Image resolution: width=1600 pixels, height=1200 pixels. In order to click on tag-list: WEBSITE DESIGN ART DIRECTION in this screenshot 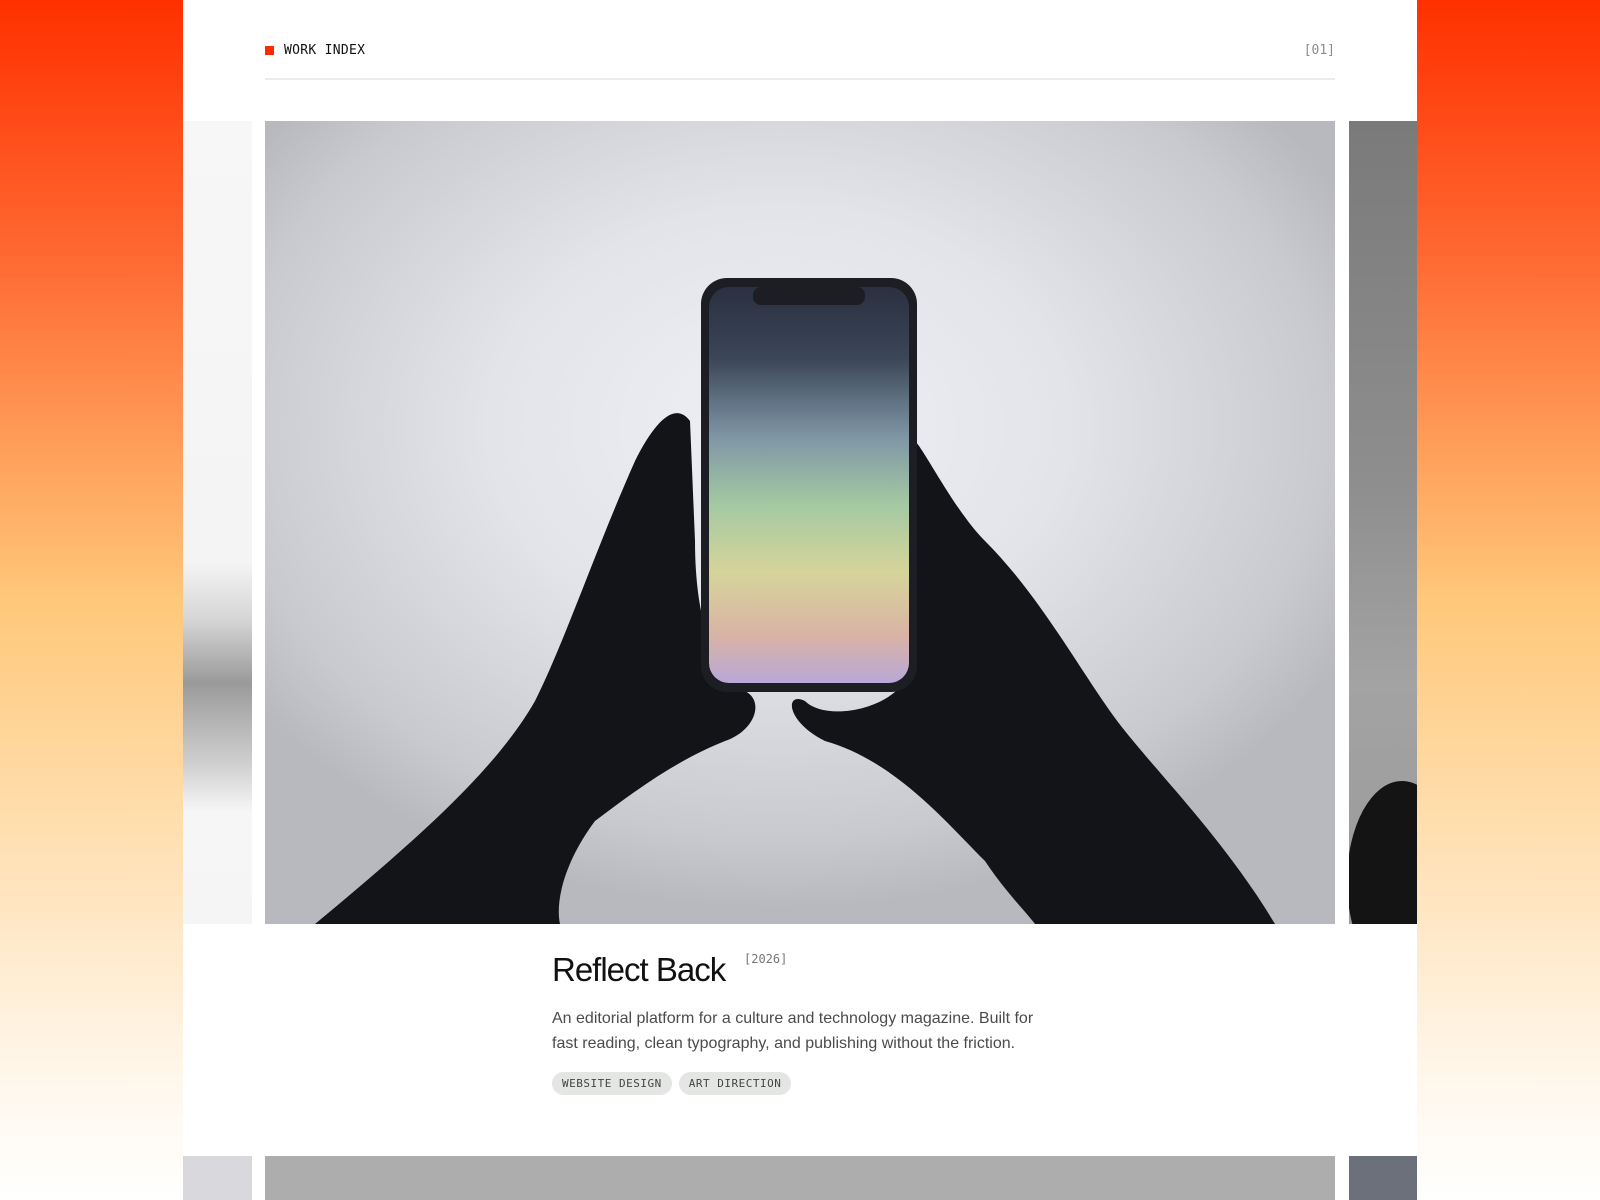, I will do `click(812, 1083)`.